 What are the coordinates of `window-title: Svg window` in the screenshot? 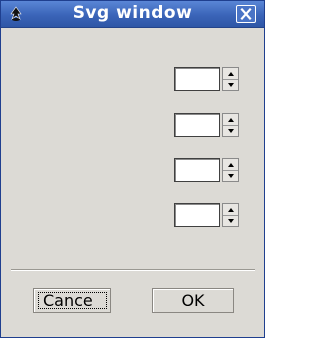 It's located at (132, 13).